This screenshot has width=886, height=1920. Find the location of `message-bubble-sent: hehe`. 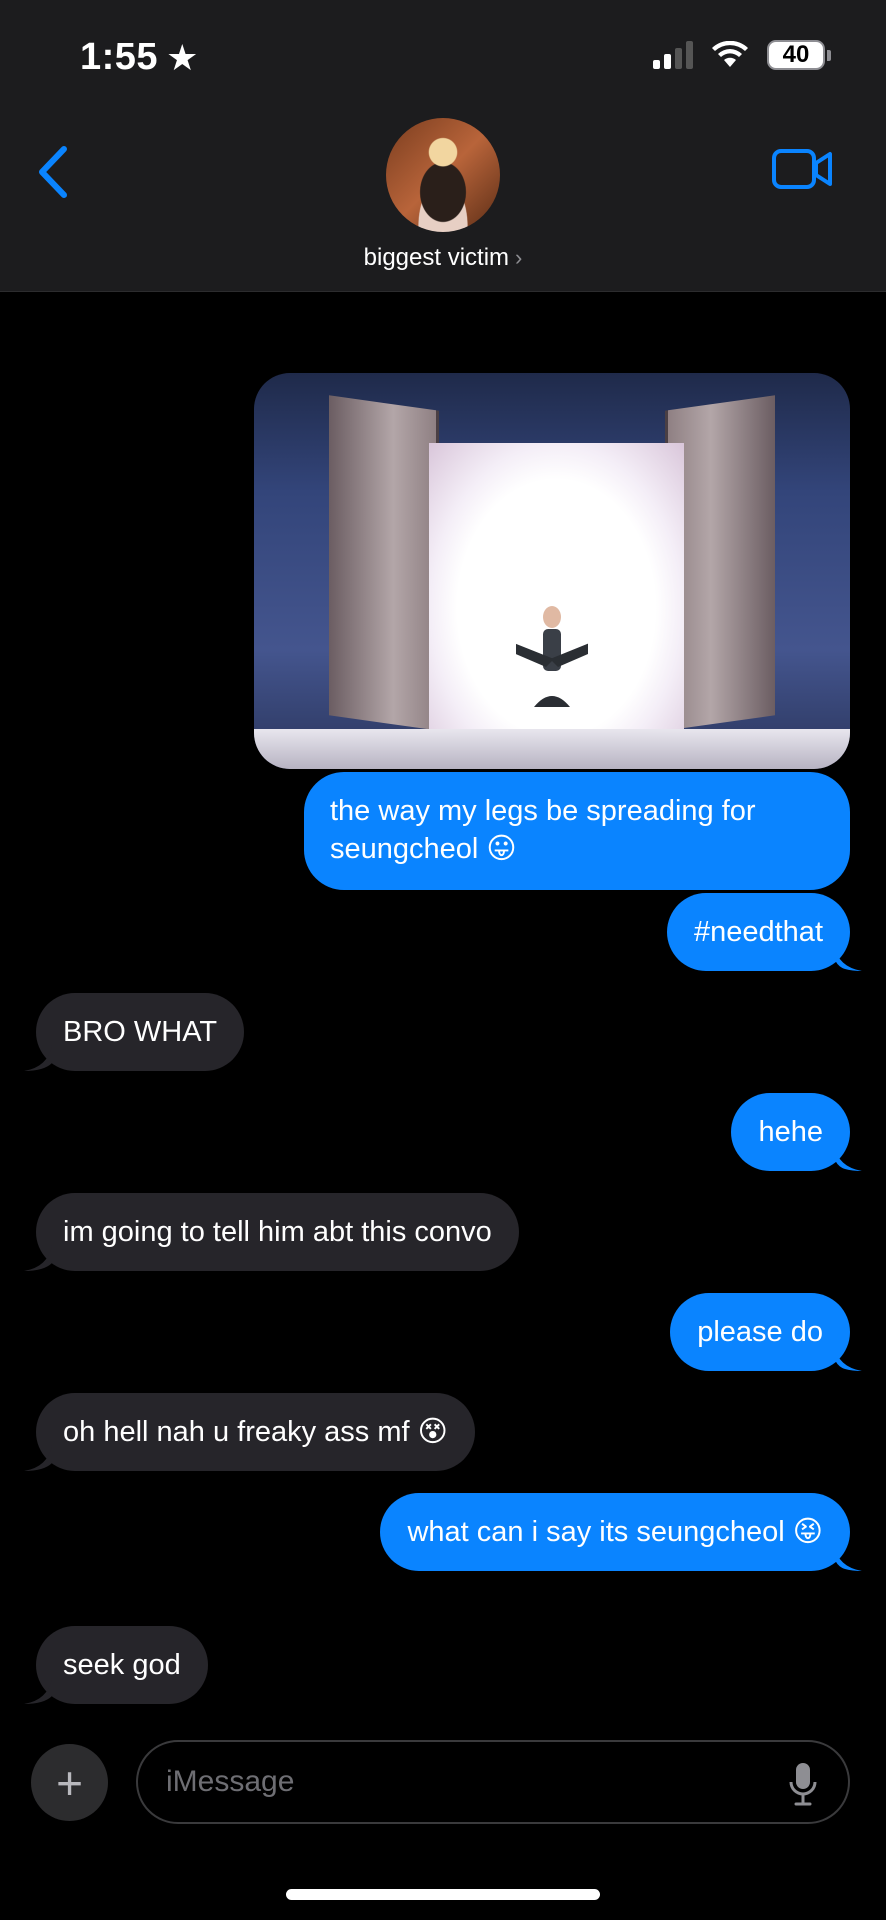

message-bubble-sent: hehe is located at coordinates (790, 1132).